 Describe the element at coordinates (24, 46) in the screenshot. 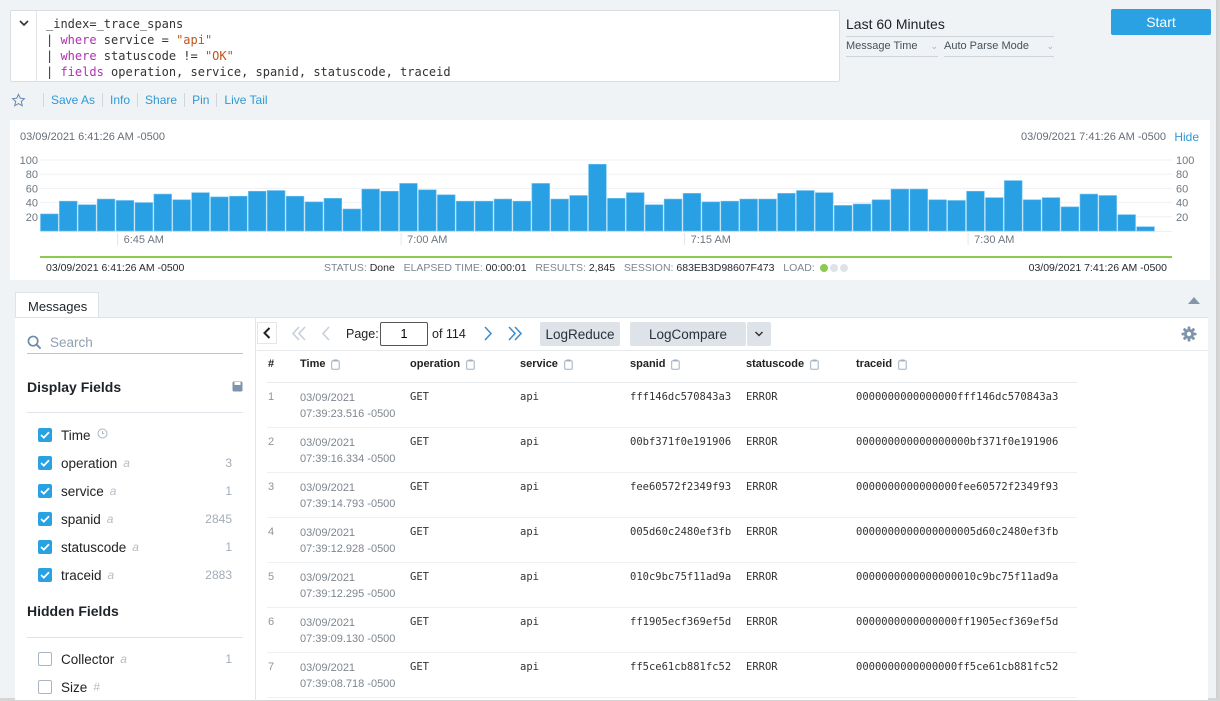

I see `collapse-query-toggle` at that location.